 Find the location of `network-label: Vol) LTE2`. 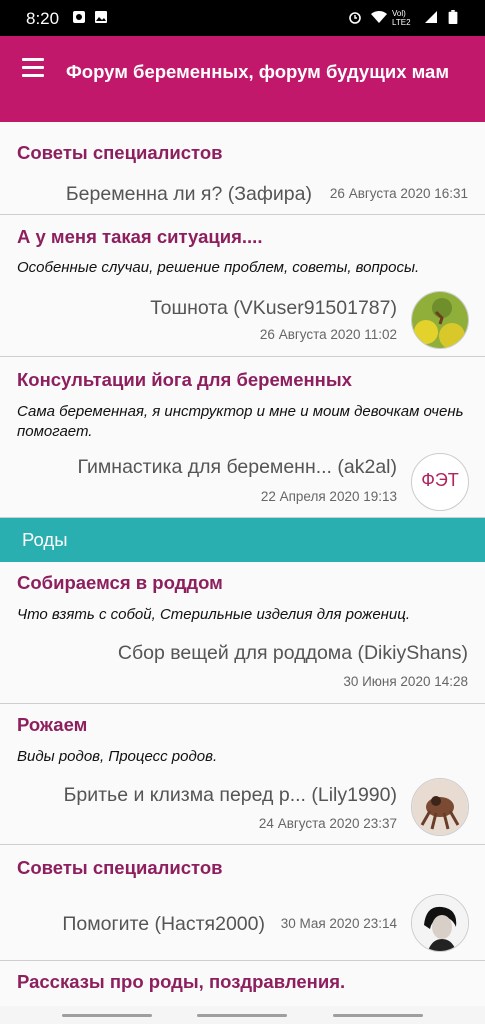

network-label: Vol) LTE2 is located at coordinates (401, 18).